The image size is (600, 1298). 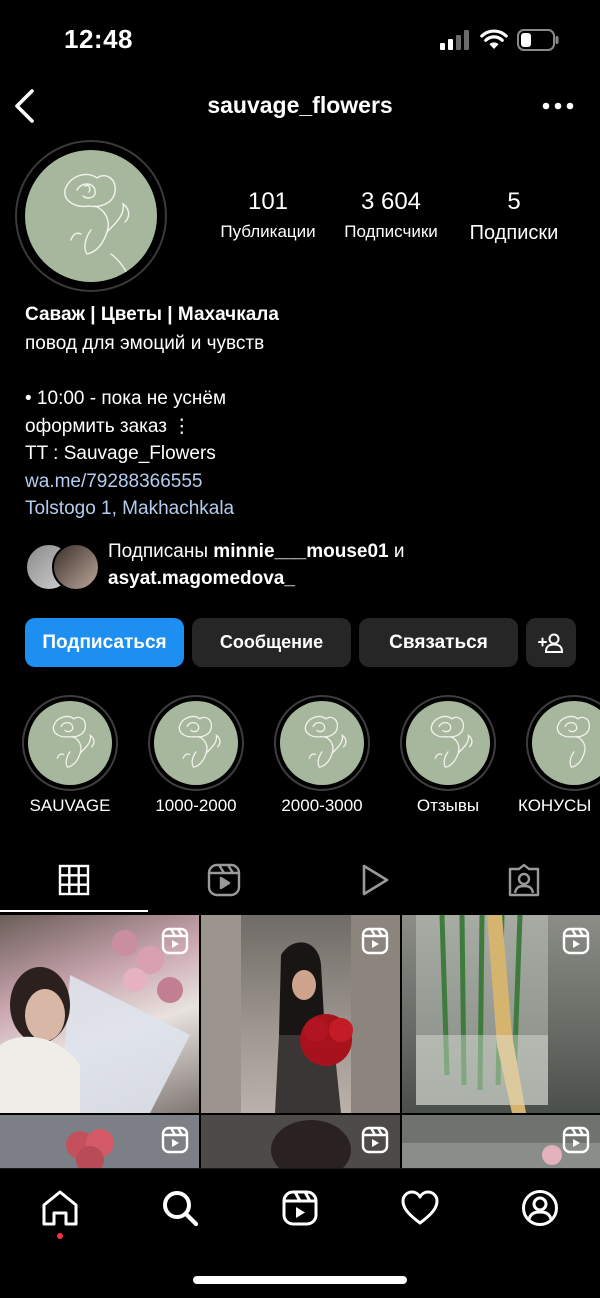 What do you see at coordinates (268, 231) in the screenshot?
I see `stat-posts-label: Публикации` at bounding box center [268, 231].